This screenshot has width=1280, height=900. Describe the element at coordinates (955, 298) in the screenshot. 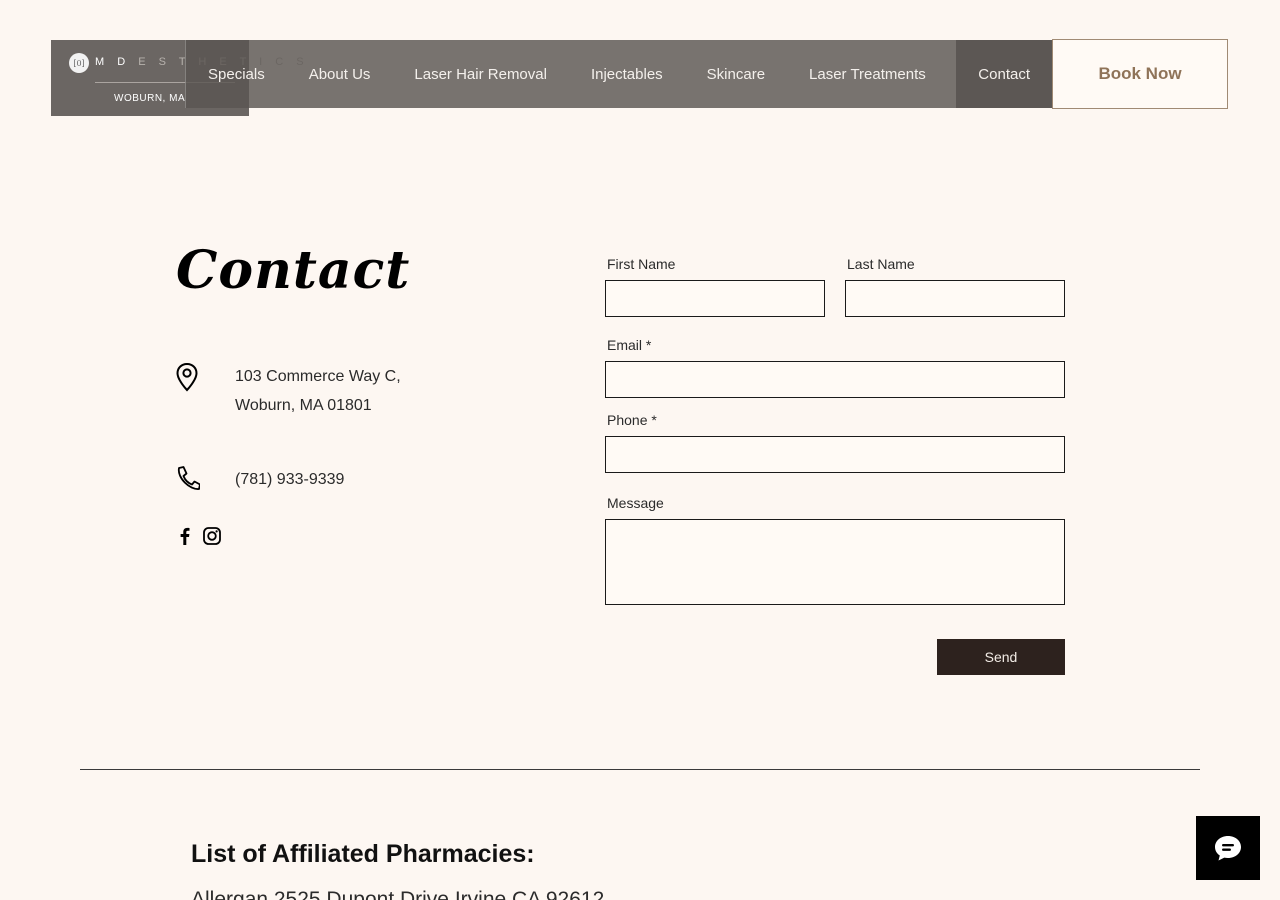

I see `last-name-field` at that location.